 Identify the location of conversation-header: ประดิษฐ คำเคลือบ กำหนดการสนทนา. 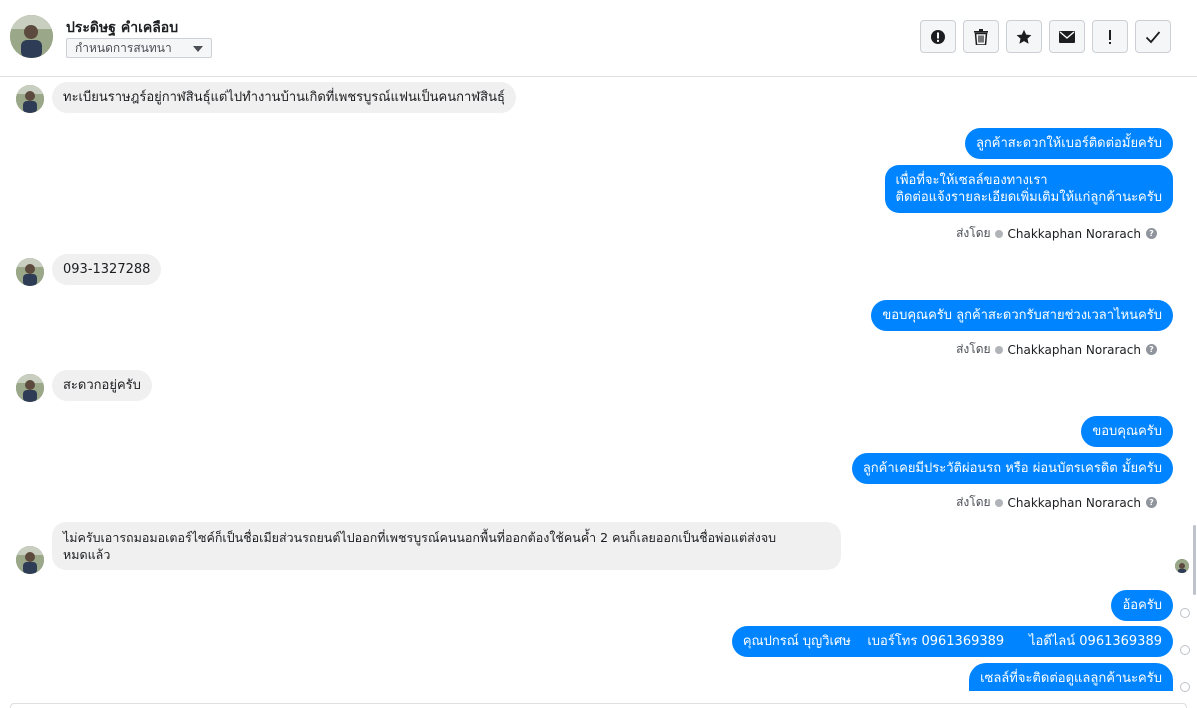
(598, 38).